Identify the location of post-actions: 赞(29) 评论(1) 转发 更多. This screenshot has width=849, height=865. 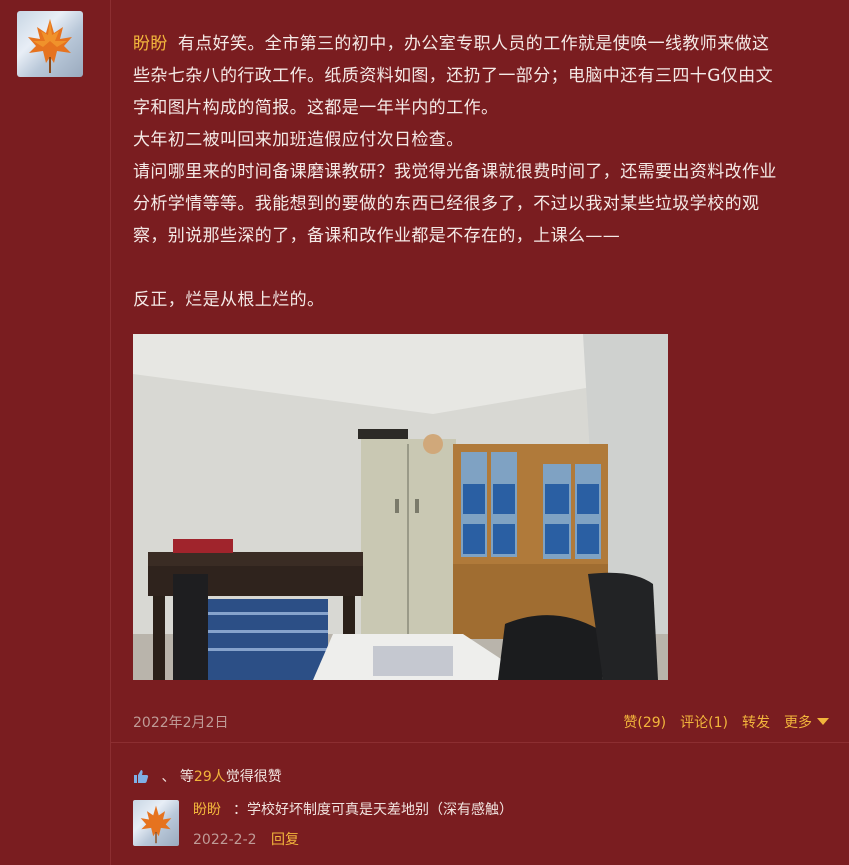
(726, 722).